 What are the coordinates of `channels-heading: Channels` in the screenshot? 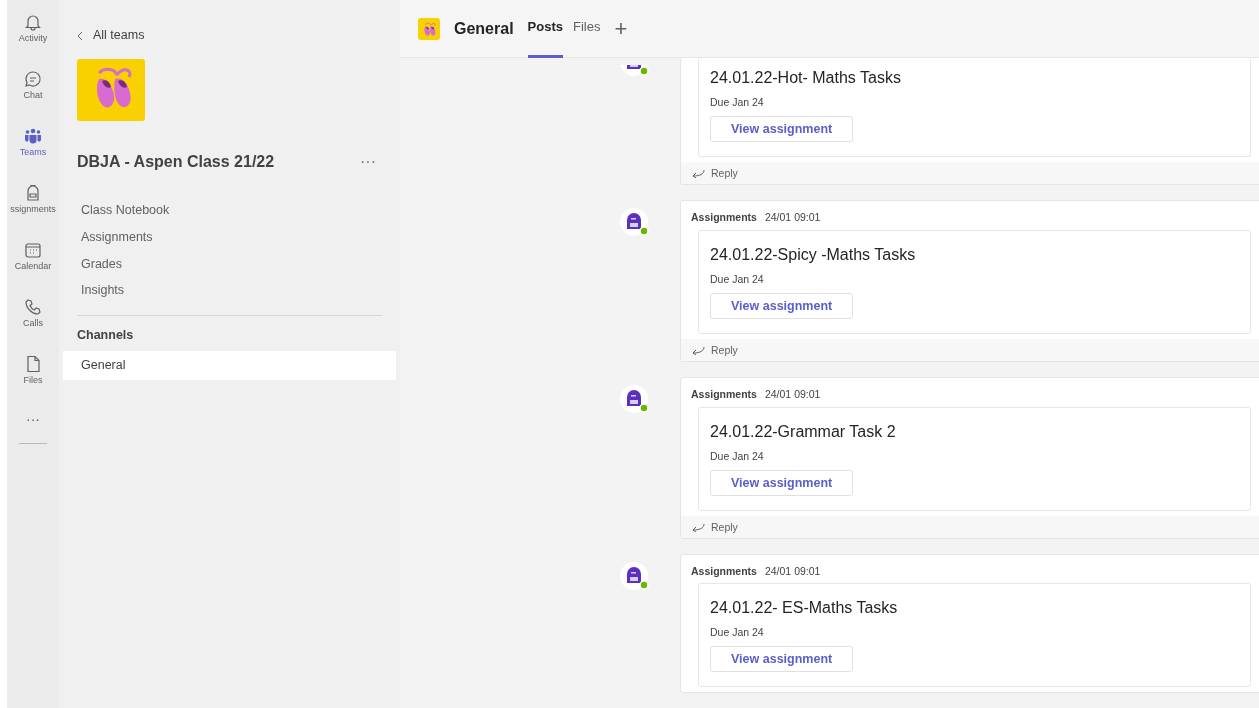 It's located at (105, 335).